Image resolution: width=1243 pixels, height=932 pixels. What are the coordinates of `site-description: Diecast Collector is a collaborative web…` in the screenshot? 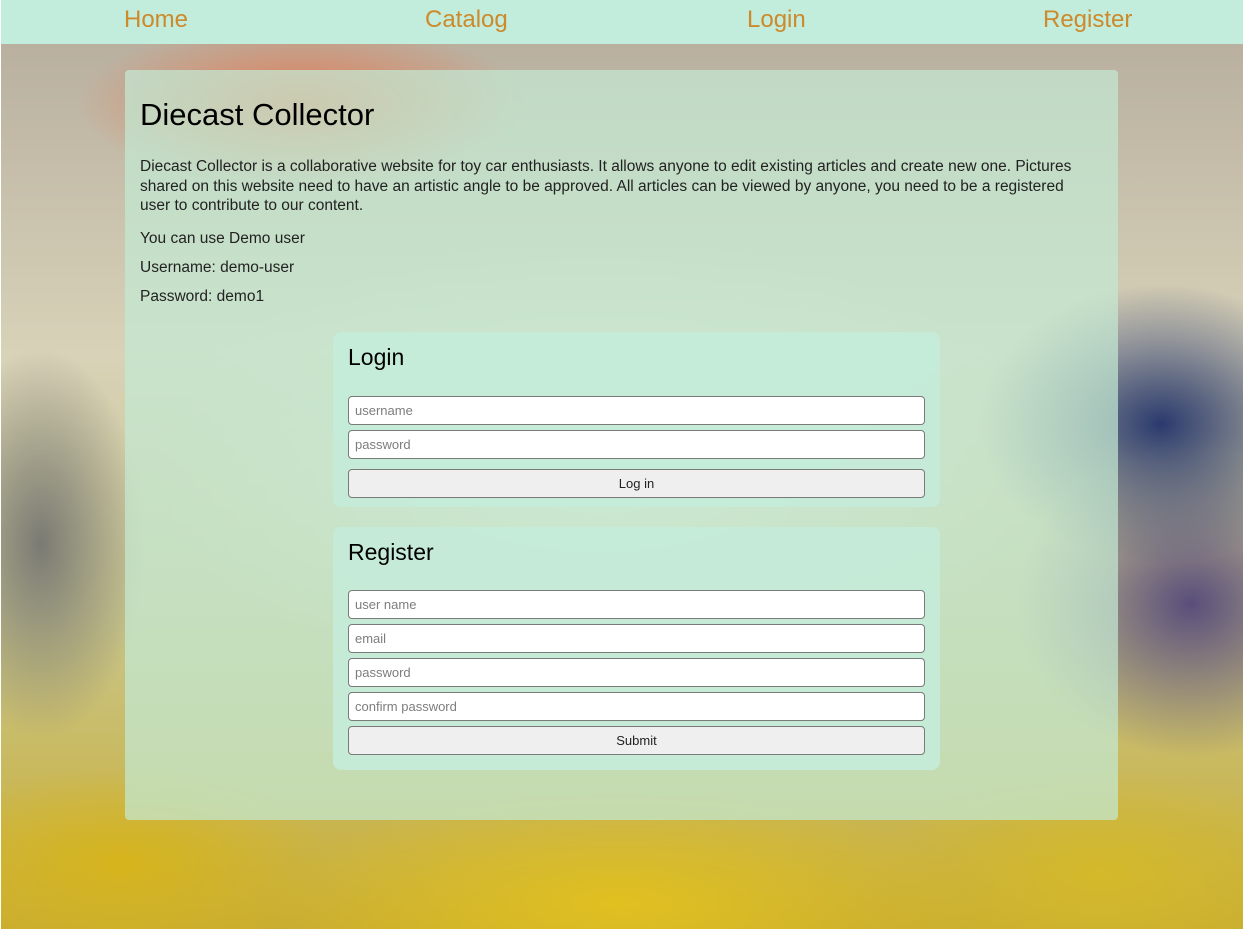 It's located at (606, 186).